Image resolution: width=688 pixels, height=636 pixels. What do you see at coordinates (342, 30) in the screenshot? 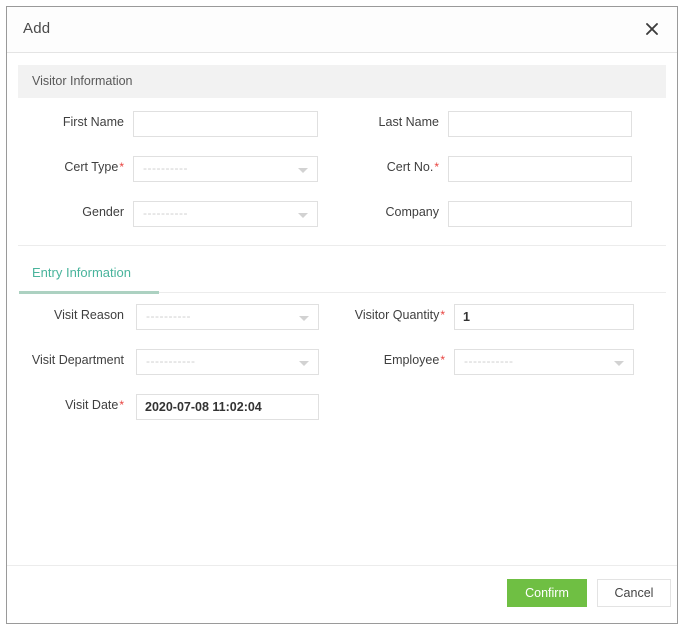
I see `dialog-titlebar: Add` at bounding box center [342, 30].